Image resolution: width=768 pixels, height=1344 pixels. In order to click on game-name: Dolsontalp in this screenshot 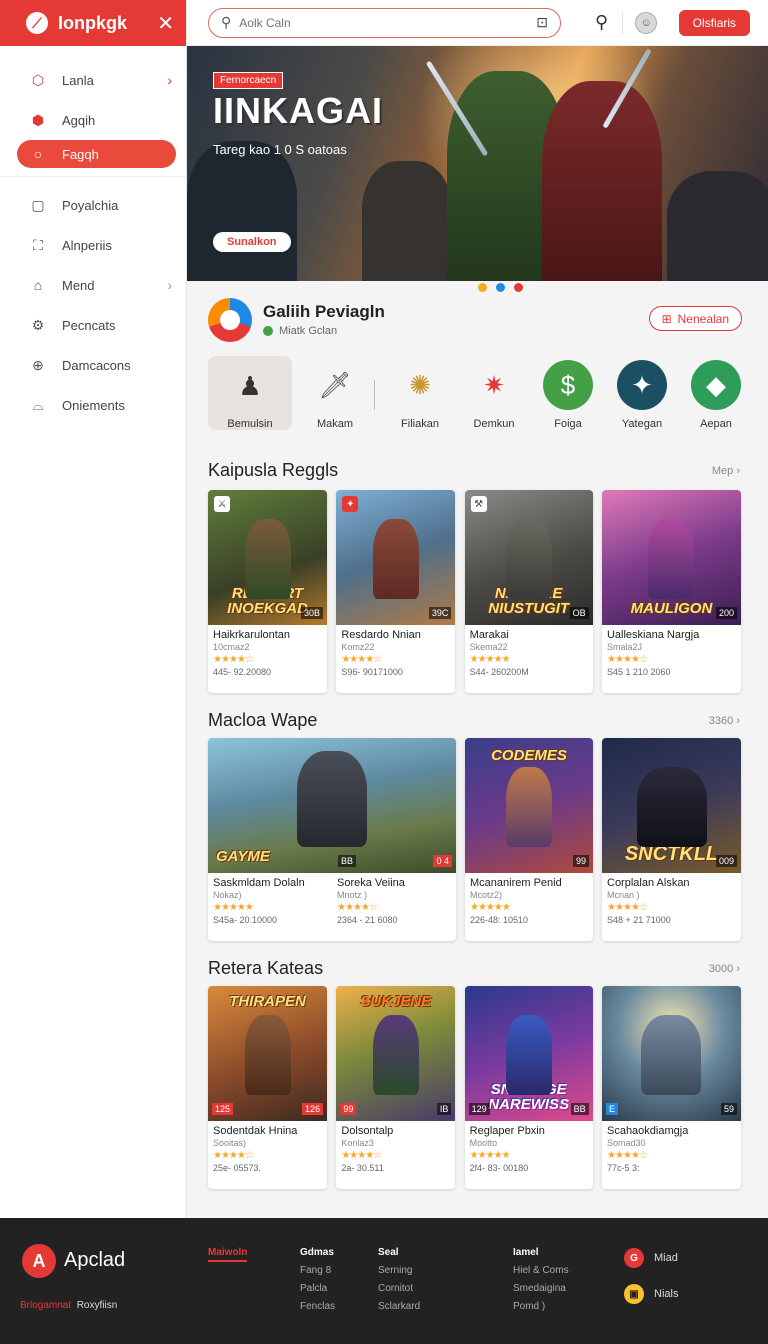, I will do `click(367, 1131)`.